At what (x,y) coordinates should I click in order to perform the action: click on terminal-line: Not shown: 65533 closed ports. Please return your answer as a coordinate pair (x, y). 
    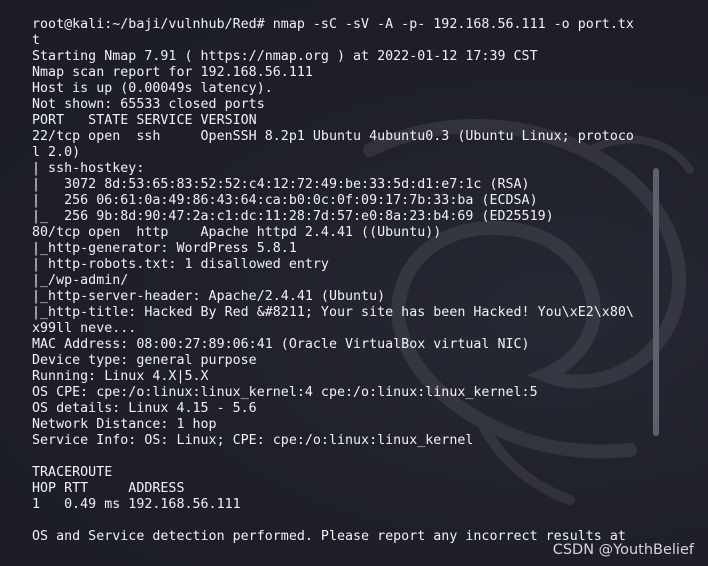
    Looking at the image, I should click on (148, 104).